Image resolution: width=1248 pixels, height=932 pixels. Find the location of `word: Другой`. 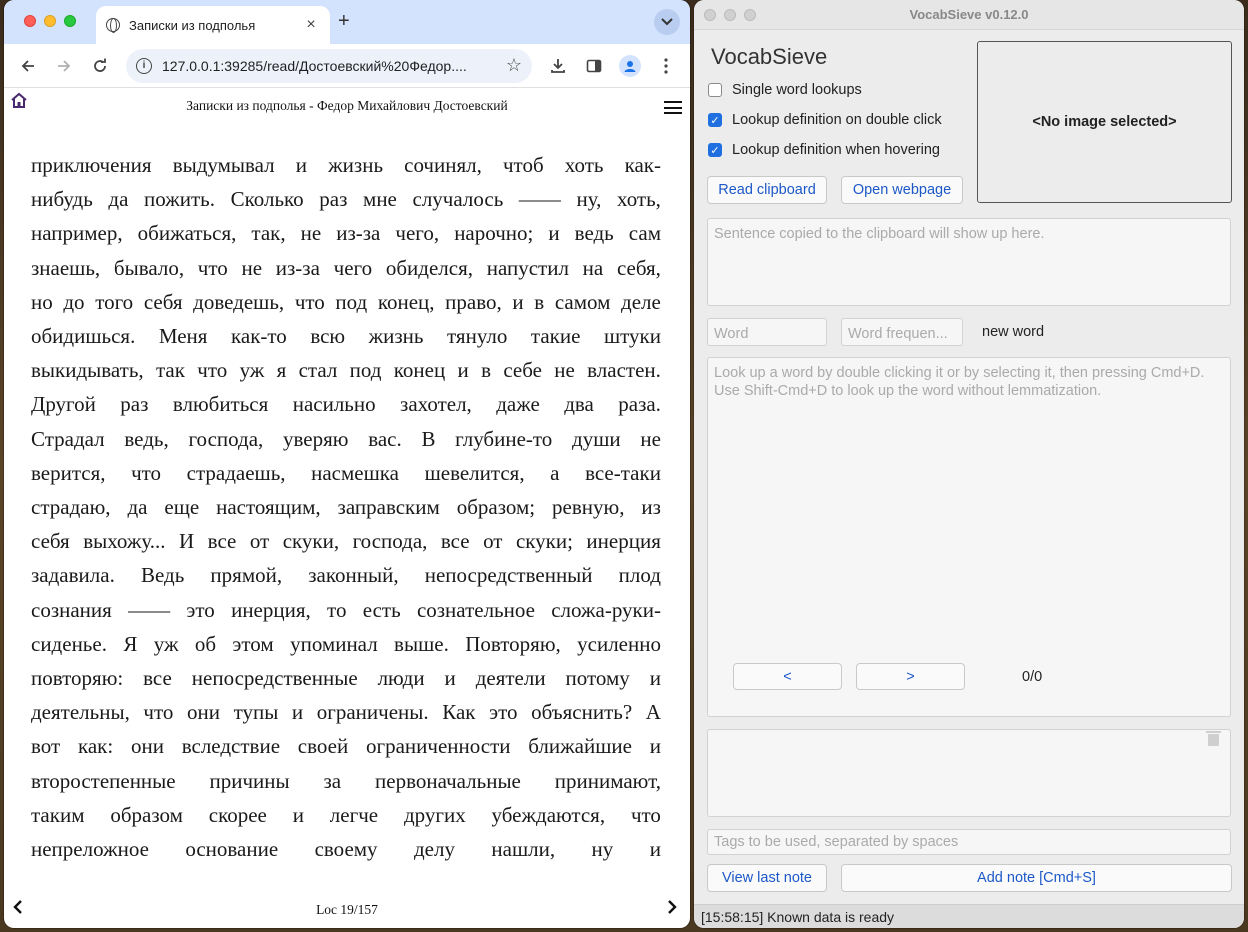

word: Другой is located at coordinates (63, 404).